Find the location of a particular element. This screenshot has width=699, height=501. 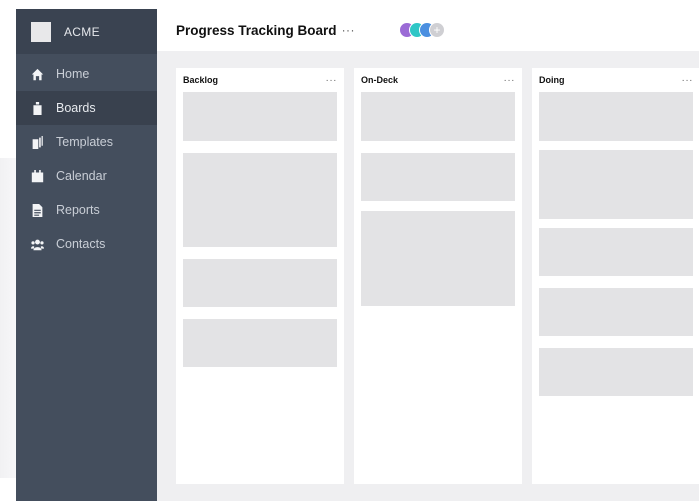

page-backdrop is located at coordinates (8, 318).